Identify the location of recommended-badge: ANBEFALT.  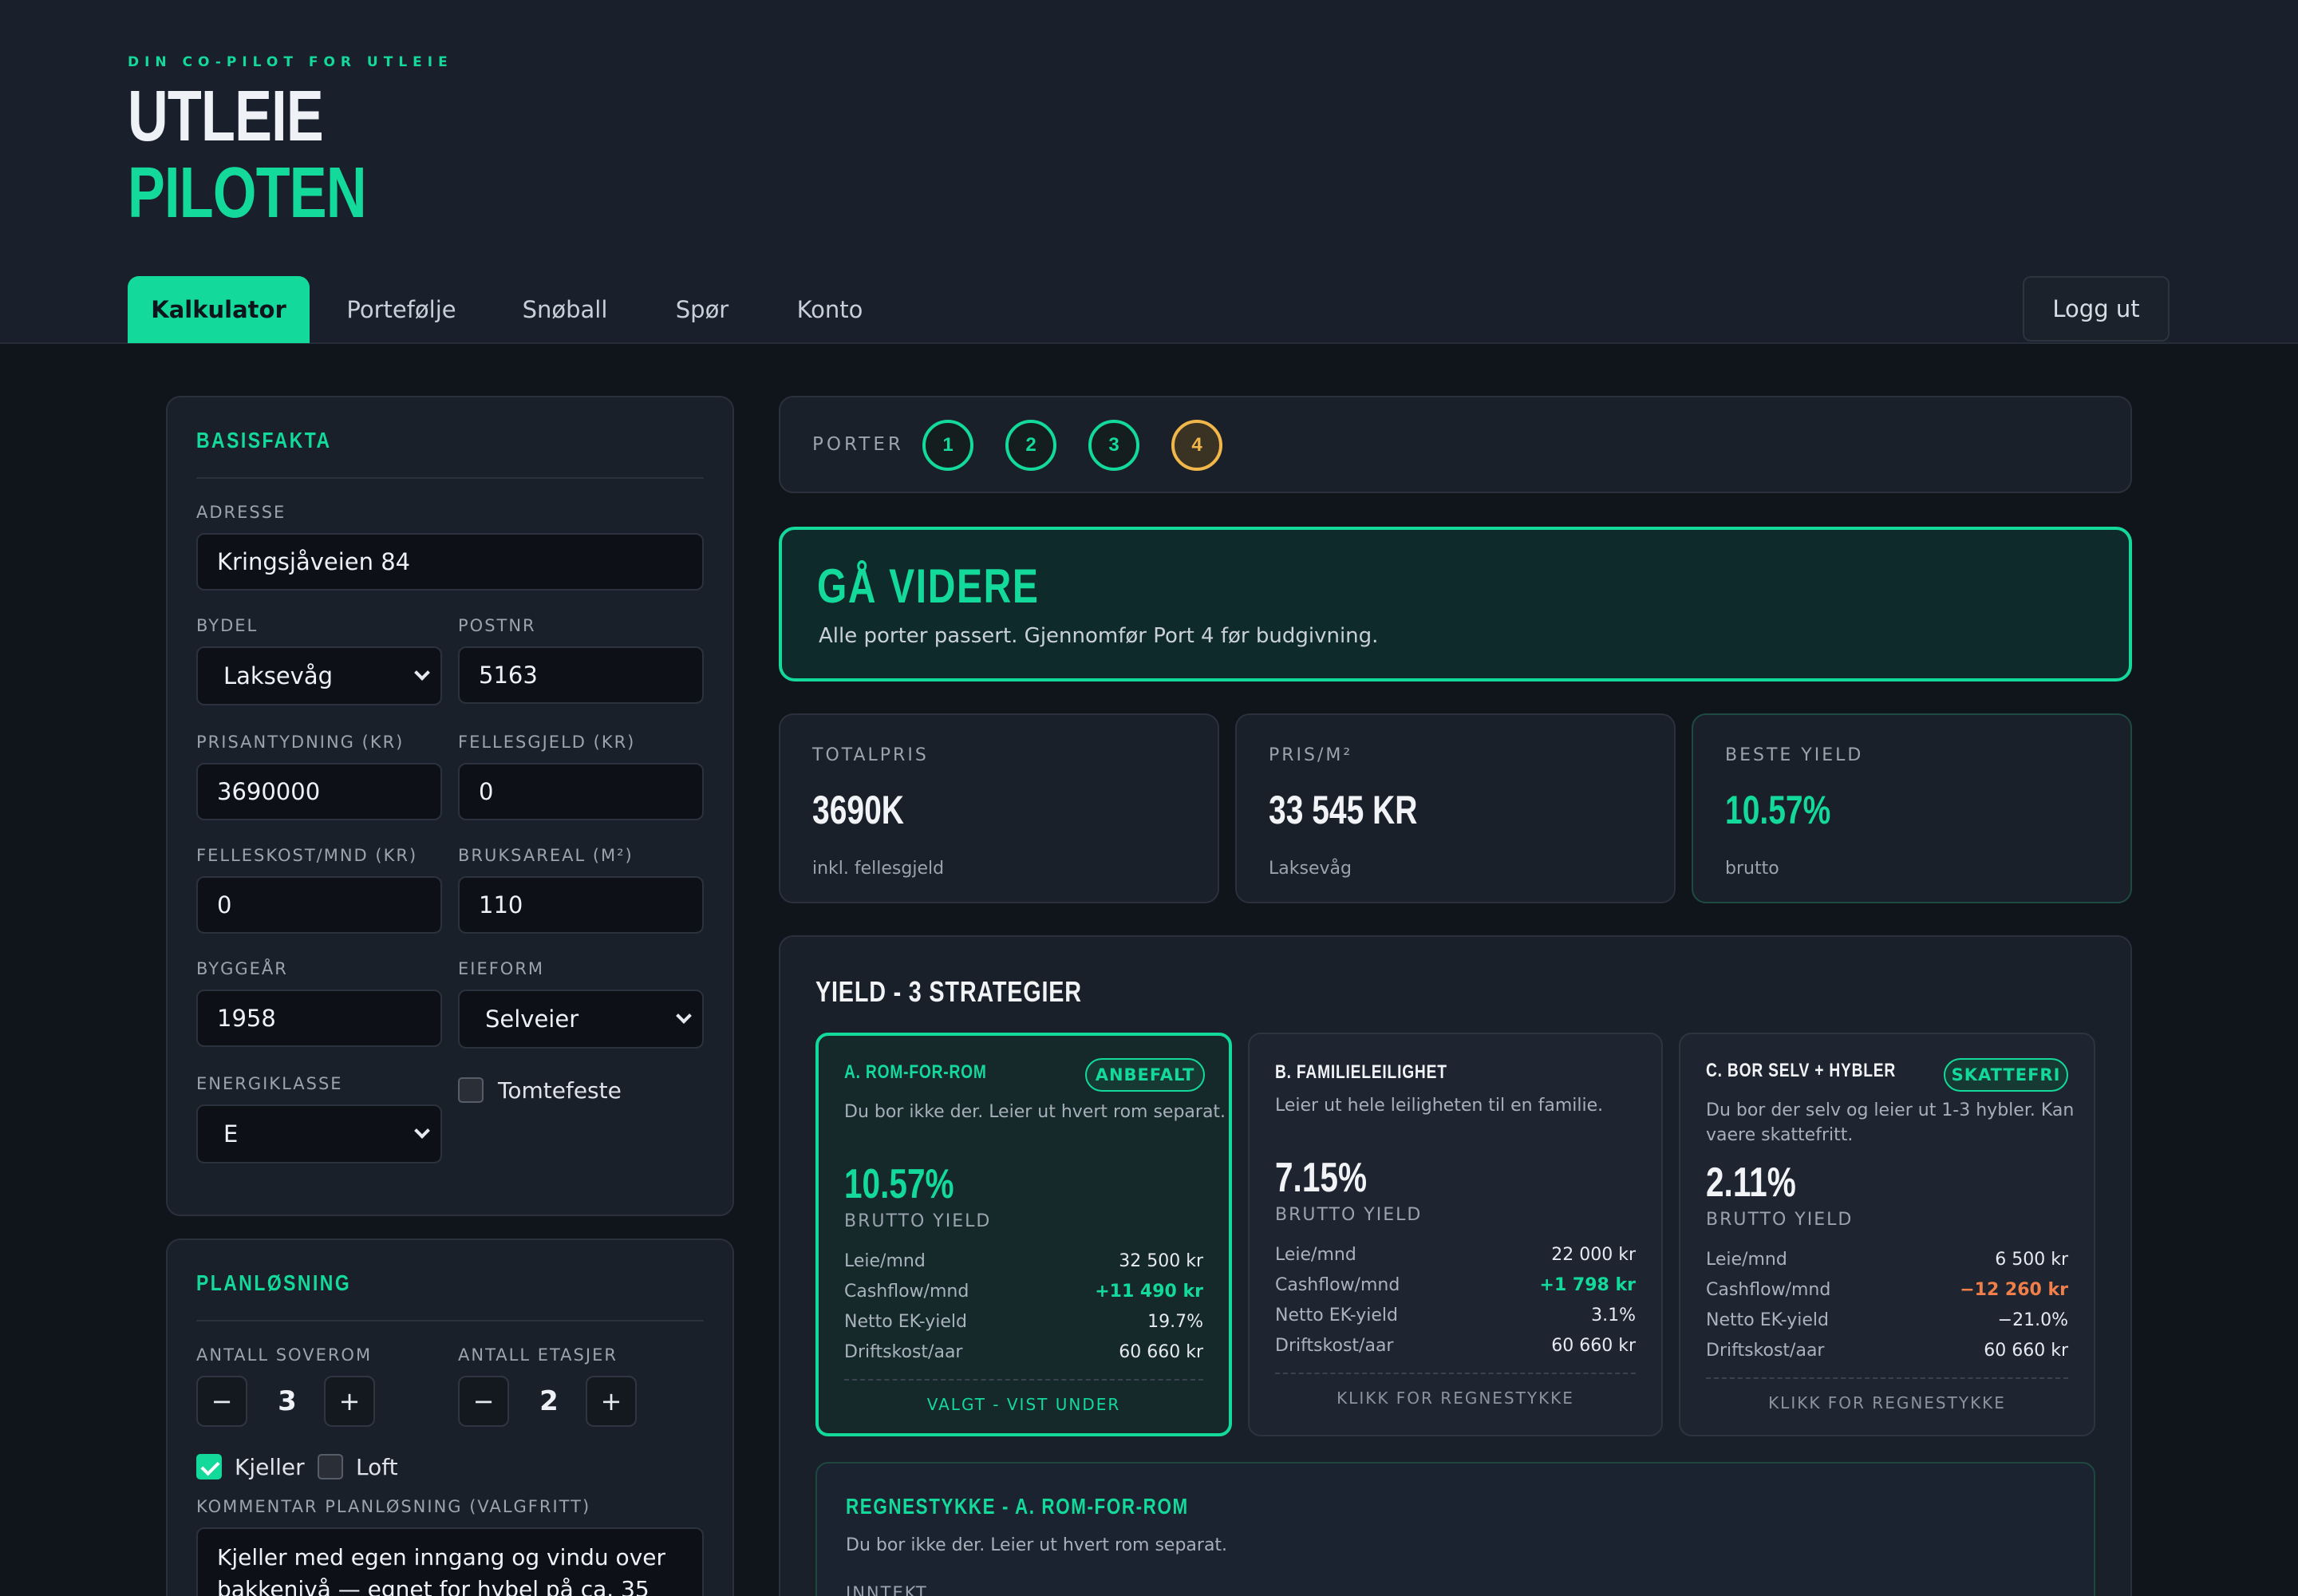
(1145, 1075).